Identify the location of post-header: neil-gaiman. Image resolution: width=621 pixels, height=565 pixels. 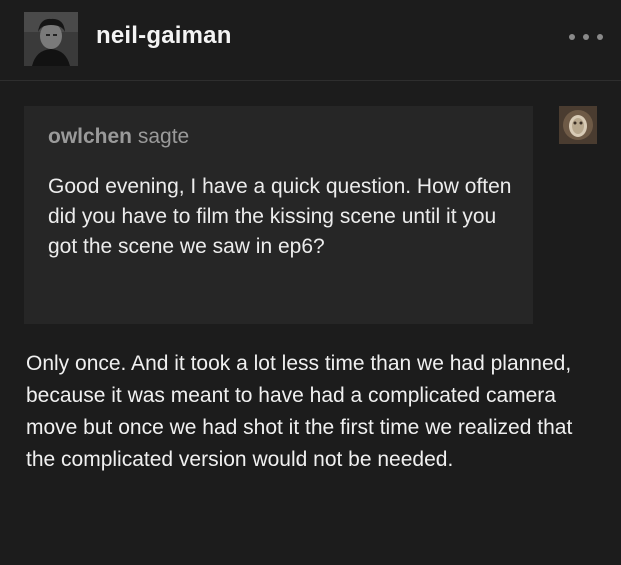
(310, 40).